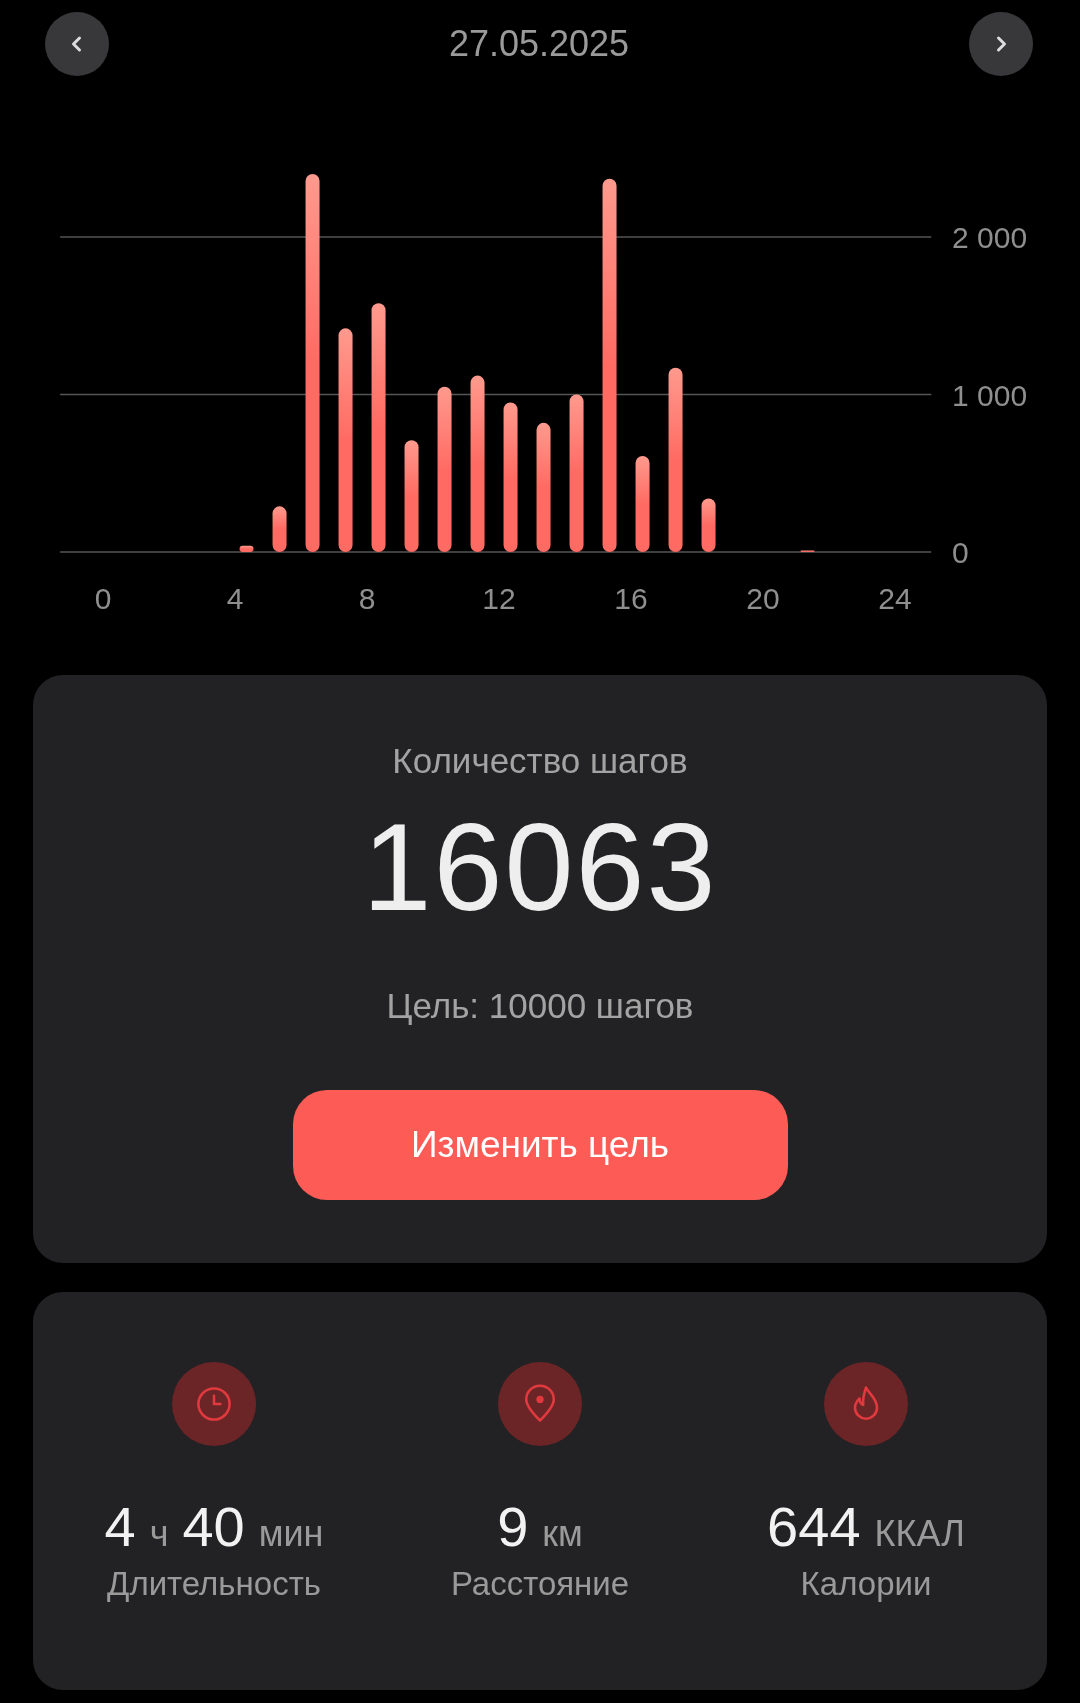 This screenshot has height=1703, width=1080. What do you see at coordinates (235, 598) in the screenshot?
I see `x-axis-label: 4` at bounding box center [235, 598].